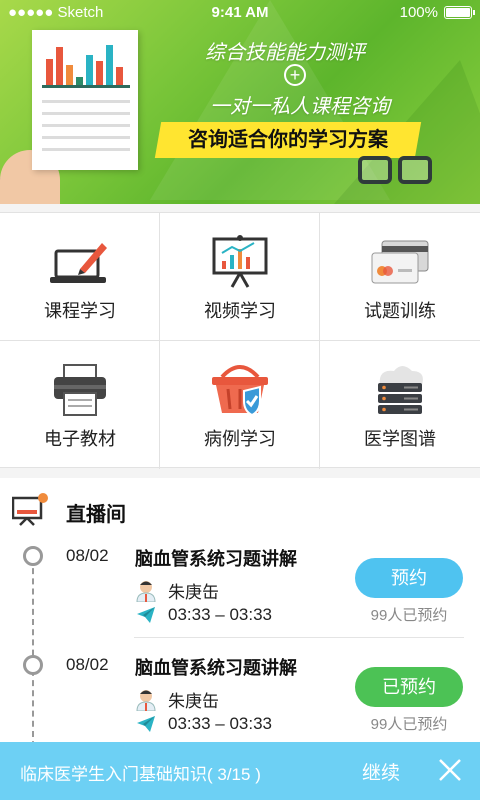 The height and width of the screenshot is (800, 480). What do you see at coordinates (381, 771) in the screenshot?
I see `continue-button: 继续` at bounding box center [381, 771].